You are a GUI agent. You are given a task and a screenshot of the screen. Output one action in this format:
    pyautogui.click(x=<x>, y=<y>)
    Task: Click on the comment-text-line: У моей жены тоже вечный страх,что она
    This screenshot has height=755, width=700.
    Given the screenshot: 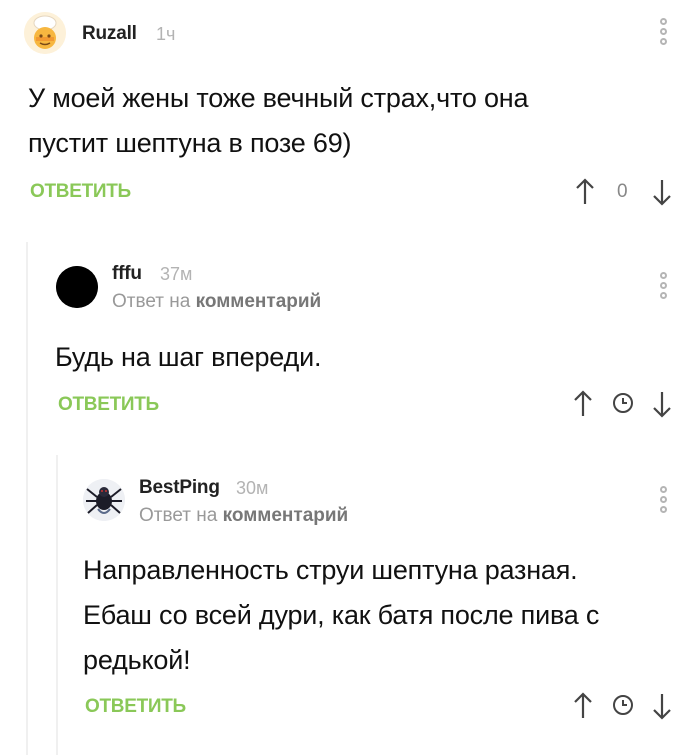 What is the action you would take?
    pyautogui.click(x=278, y=98)
    